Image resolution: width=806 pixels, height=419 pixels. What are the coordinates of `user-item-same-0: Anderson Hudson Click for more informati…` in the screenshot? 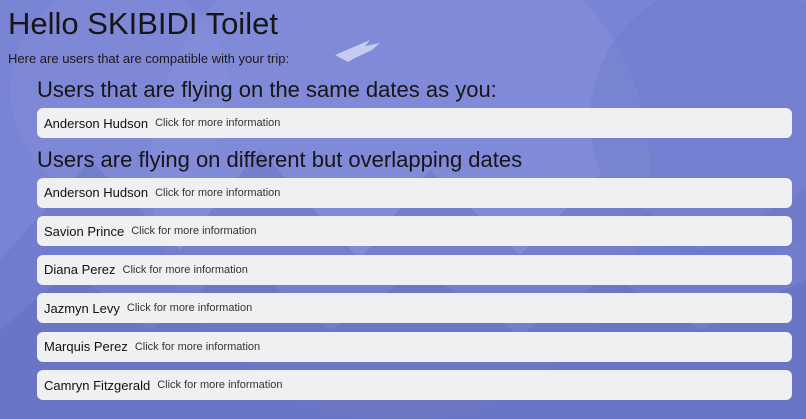 It's located at (414, 123).